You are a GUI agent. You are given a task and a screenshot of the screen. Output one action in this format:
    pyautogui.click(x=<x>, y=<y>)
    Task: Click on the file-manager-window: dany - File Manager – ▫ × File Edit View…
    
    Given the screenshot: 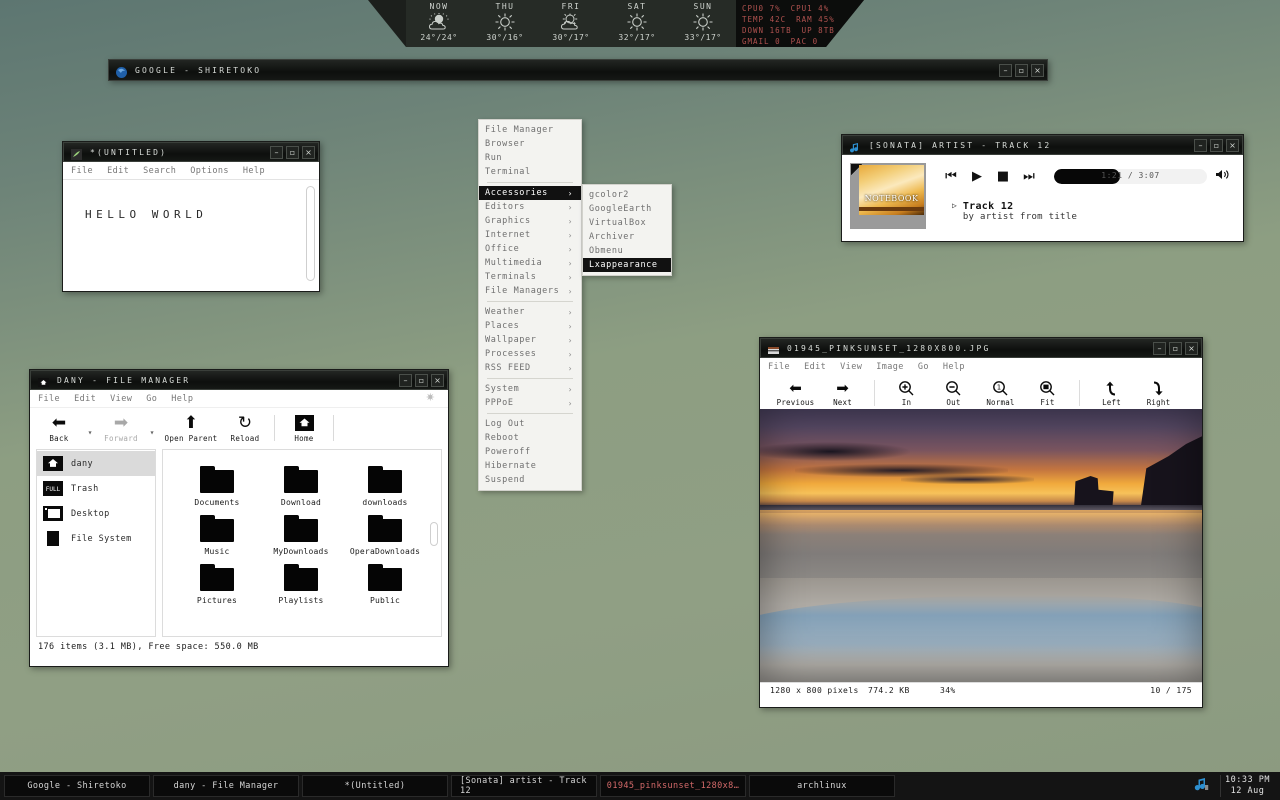 What is the action you would take?
    pyautogui.click(x=239, y=518)
    